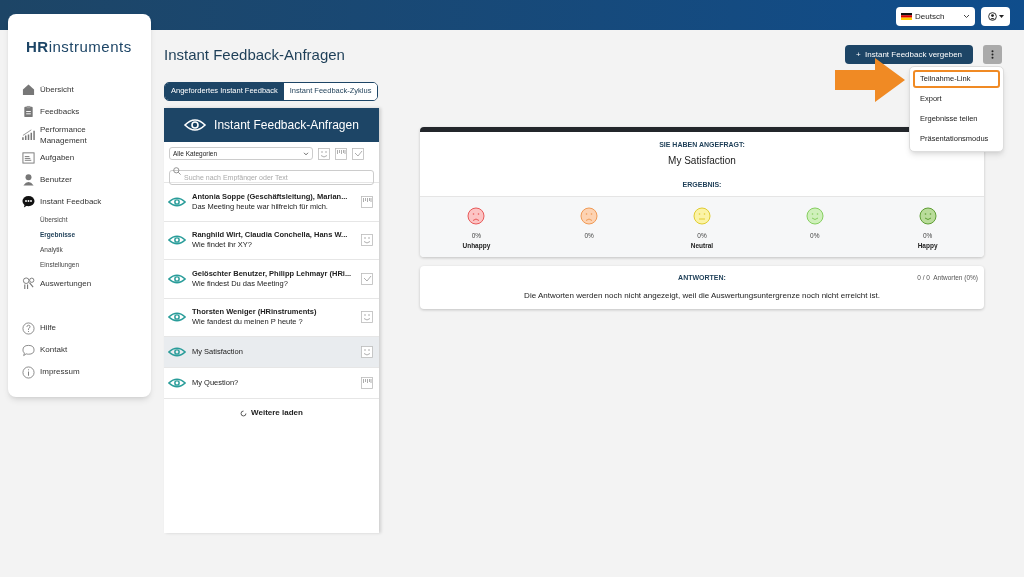  I want to click on arrow-icon, so click(870, 80).